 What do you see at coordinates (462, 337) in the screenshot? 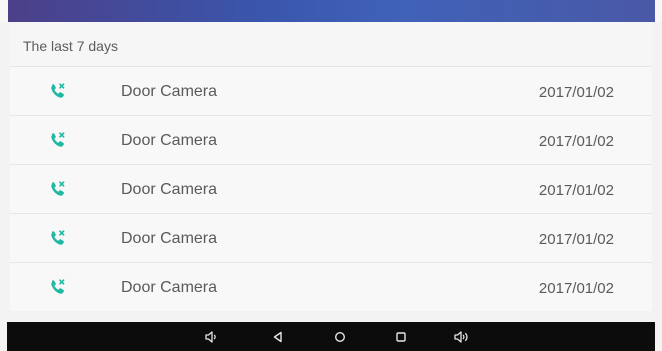
I see `volume-up-icon` at bounding box center [462, 337].